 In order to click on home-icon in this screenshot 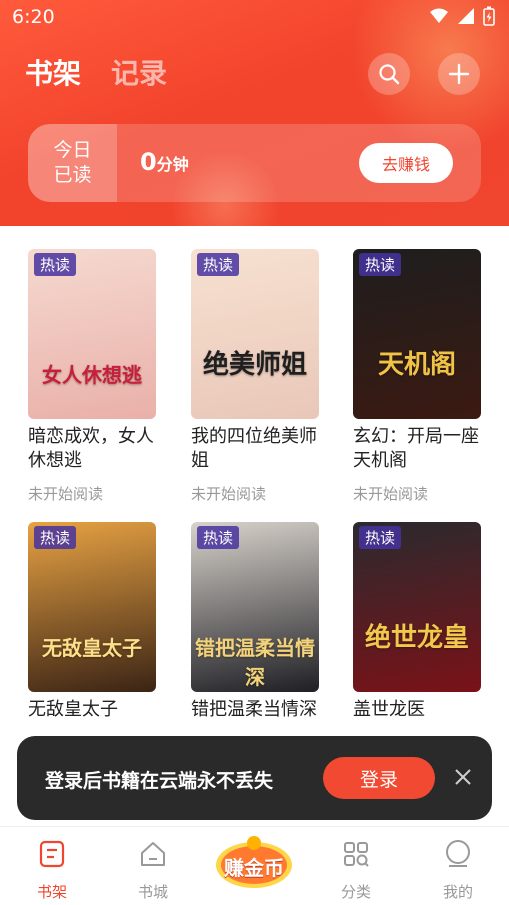, I will do `click(153, 854)`.